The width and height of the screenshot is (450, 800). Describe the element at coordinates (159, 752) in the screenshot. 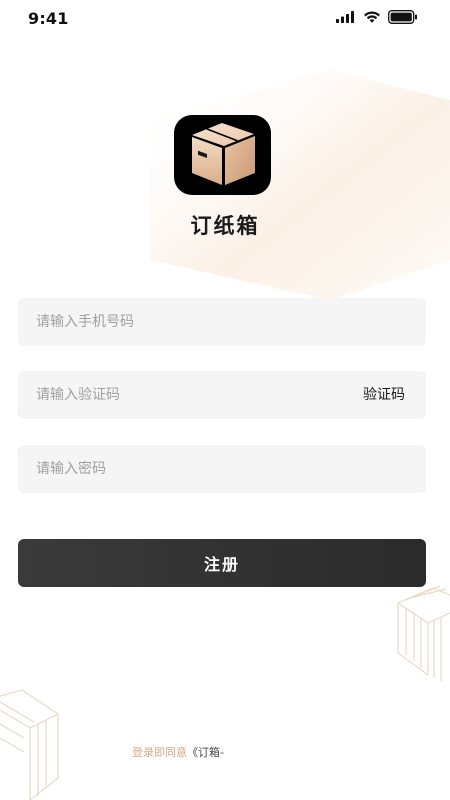

I see `agreement-prefix: 登录即同意` at that location.